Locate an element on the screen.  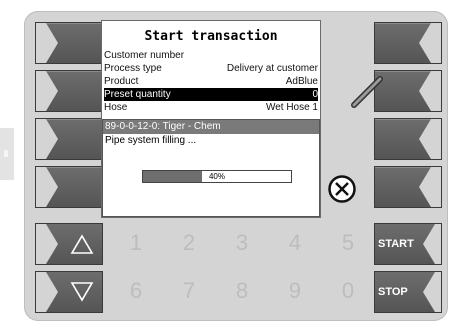
cancel-x-icon is located at coordinates (342, 189).